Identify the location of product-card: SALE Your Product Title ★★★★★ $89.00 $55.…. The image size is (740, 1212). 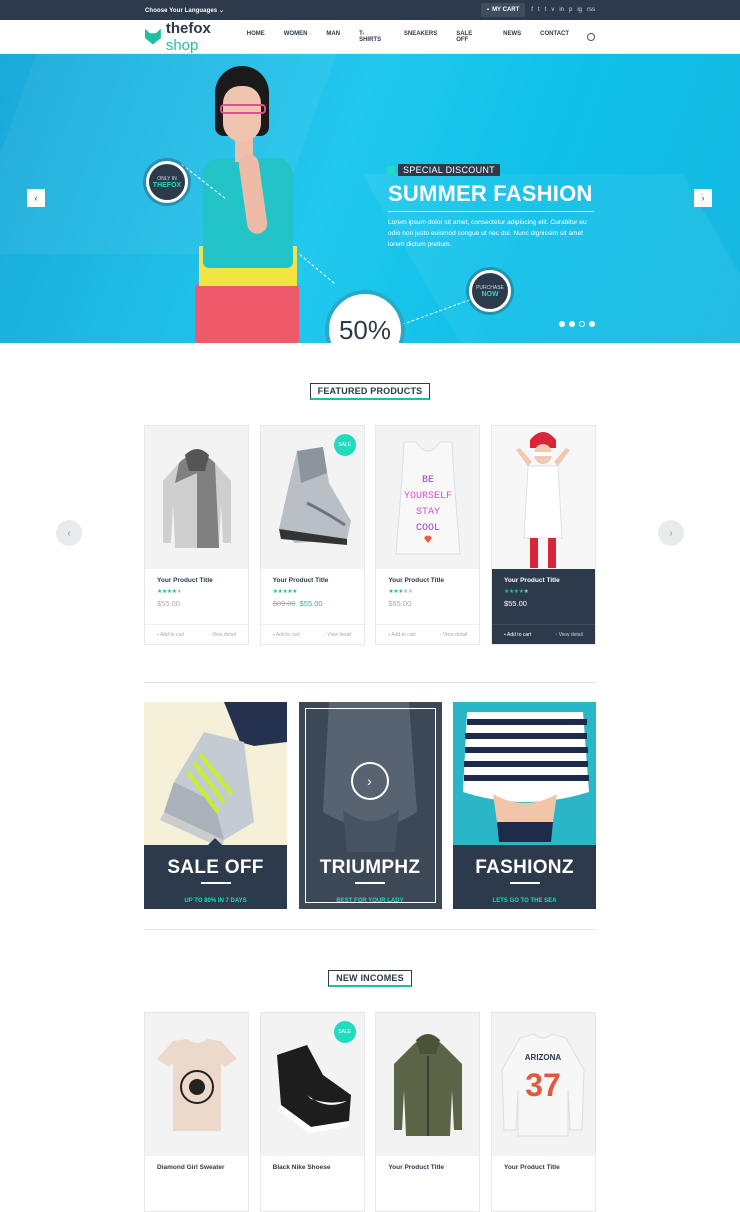
(312, 535).